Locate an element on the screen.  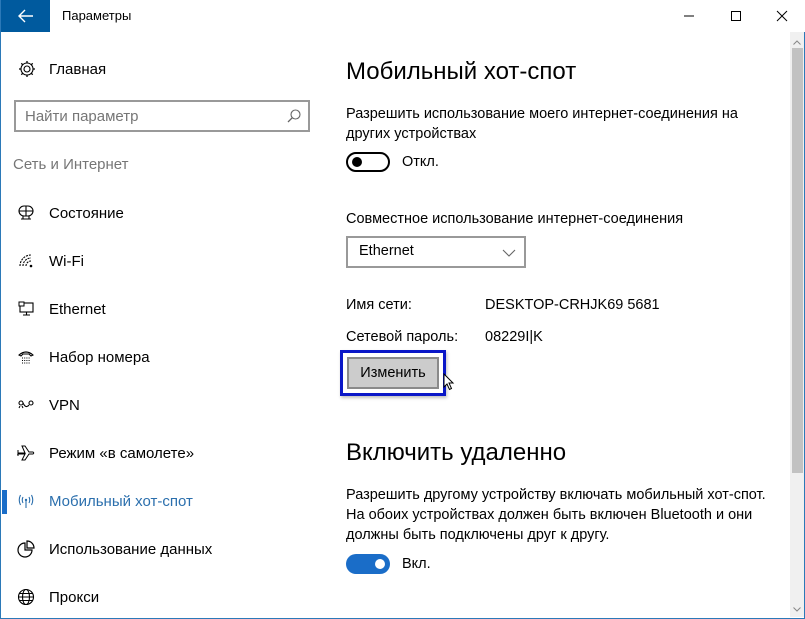
chevron-up-icon is located at coordinates (797, 42).